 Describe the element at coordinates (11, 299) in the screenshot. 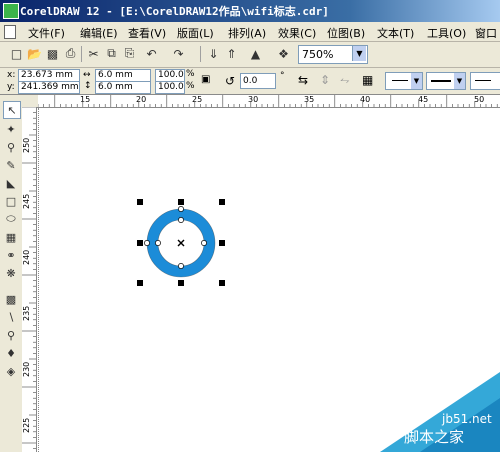

I see `interactive-blend-icon: ▩` at that location.